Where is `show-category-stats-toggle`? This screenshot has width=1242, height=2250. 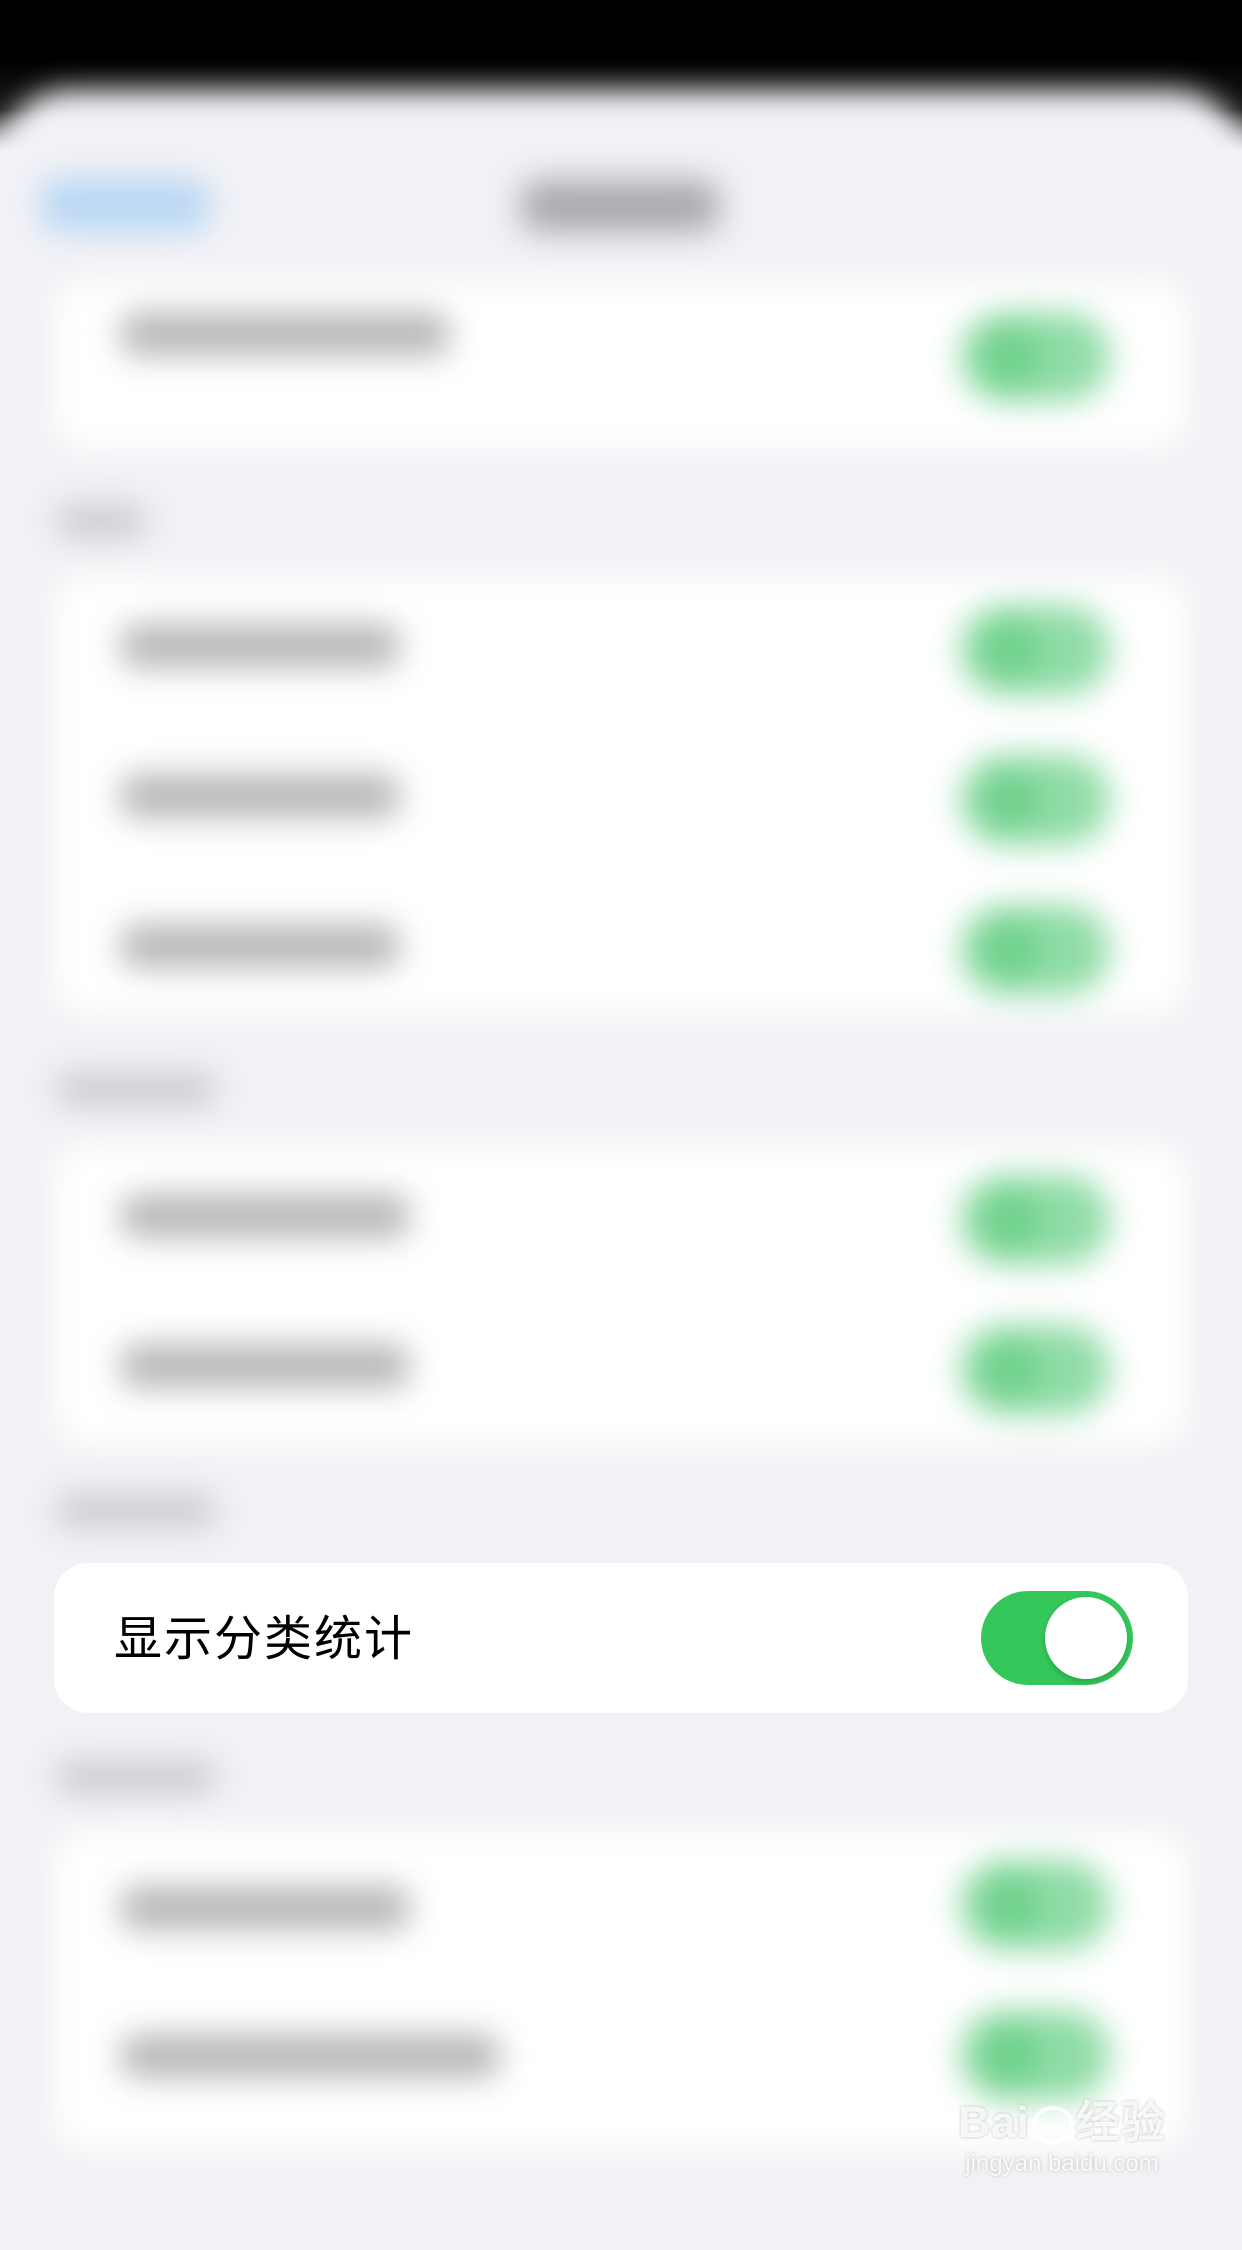 show-category-stats-toggle is located at coordinates (1057, 1638).